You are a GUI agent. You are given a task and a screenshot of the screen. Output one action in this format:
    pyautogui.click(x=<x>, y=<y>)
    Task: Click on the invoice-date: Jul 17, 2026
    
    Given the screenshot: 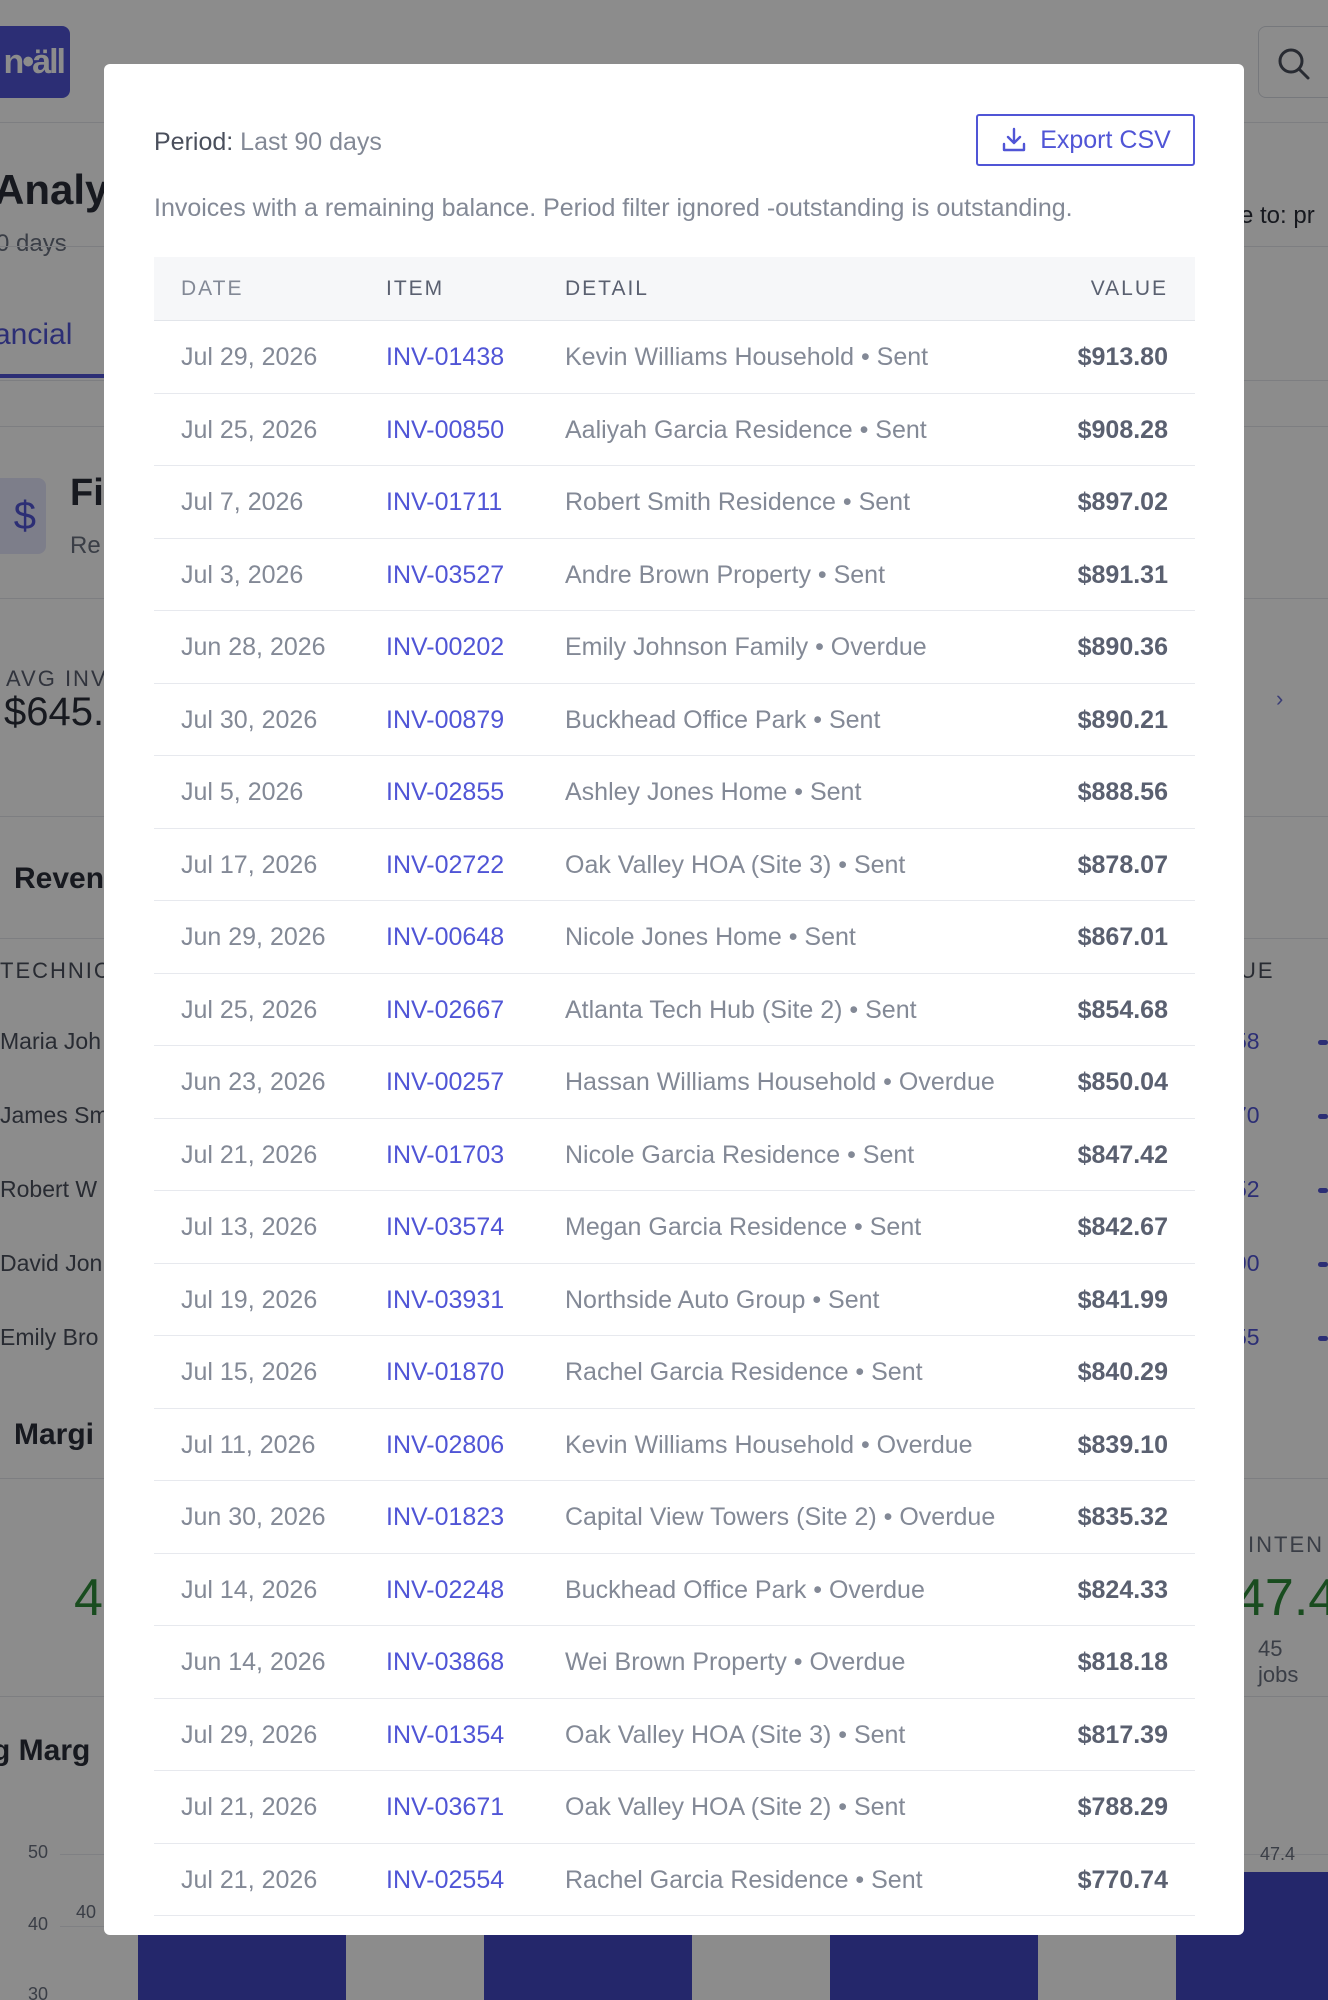 What is the action you would take?
    pyautogui.click(x=249, y=864)
    